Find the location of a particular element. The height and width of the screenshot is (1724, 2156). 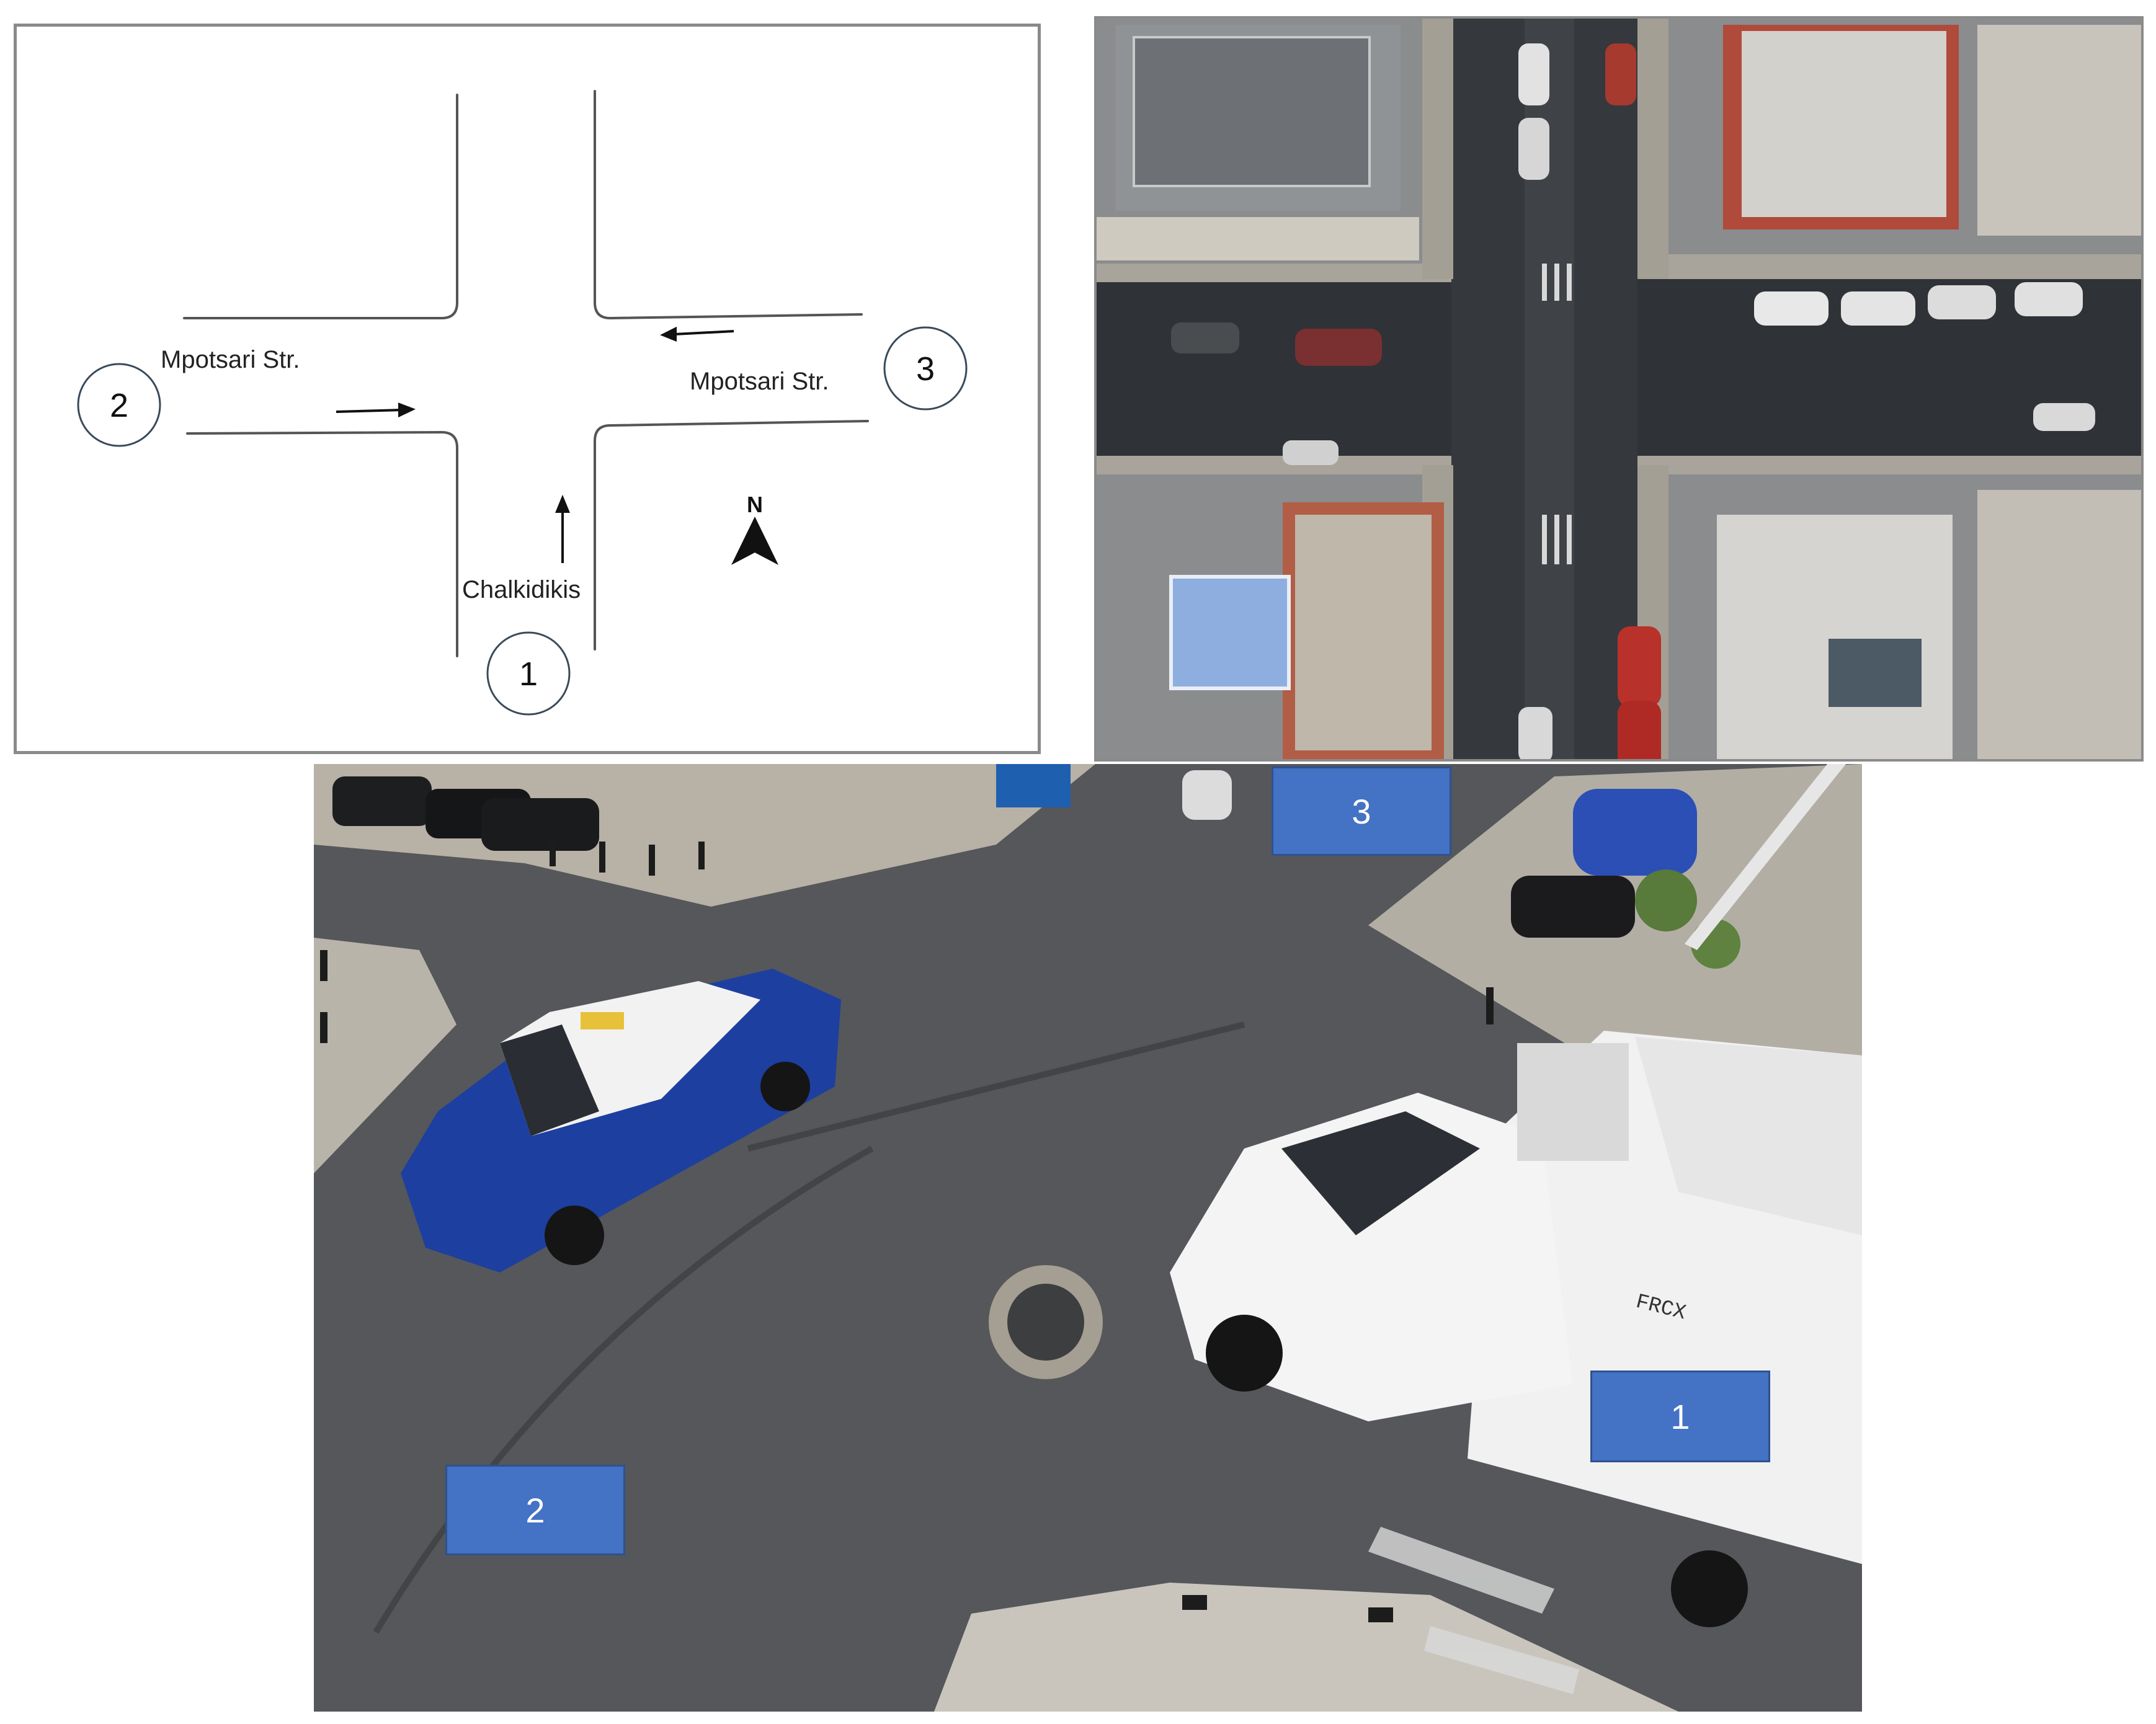

curb-northeast is located at coordinates (728, 205).